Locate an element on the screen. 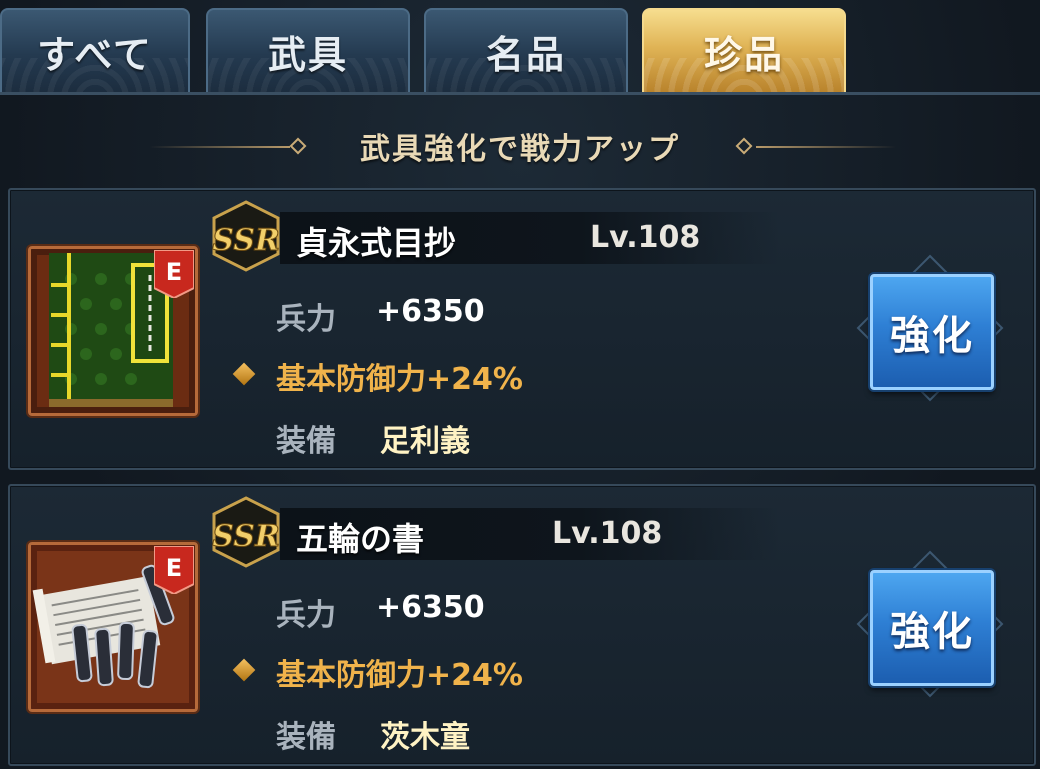  section-banner: 武具強化で戦力アップ is located at coordinates (520, 145).